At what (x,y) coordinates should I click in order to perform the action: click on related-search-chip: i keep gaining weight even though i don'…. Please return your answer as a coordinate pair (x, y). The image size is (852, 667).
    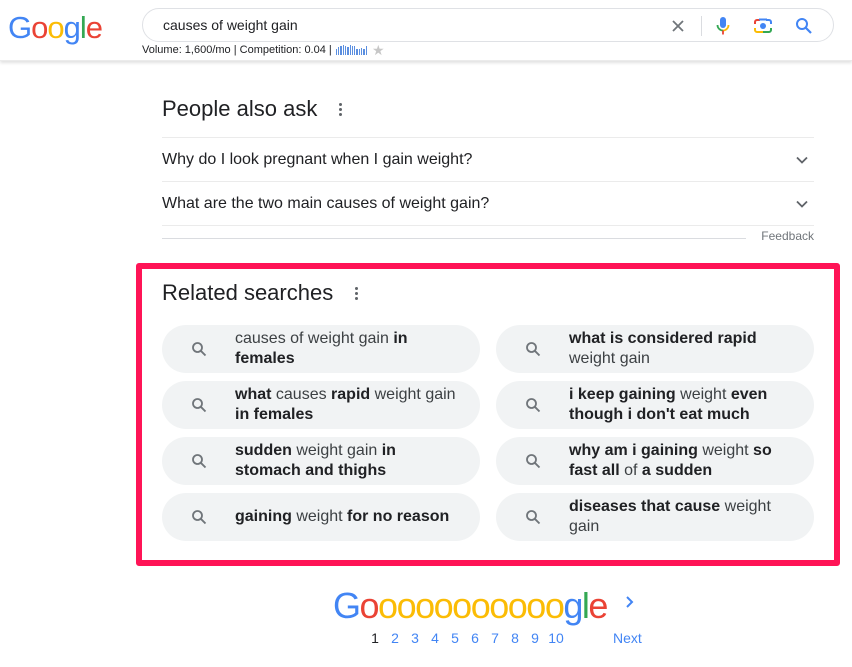
    Looking at the image, I should click on (655, 405).